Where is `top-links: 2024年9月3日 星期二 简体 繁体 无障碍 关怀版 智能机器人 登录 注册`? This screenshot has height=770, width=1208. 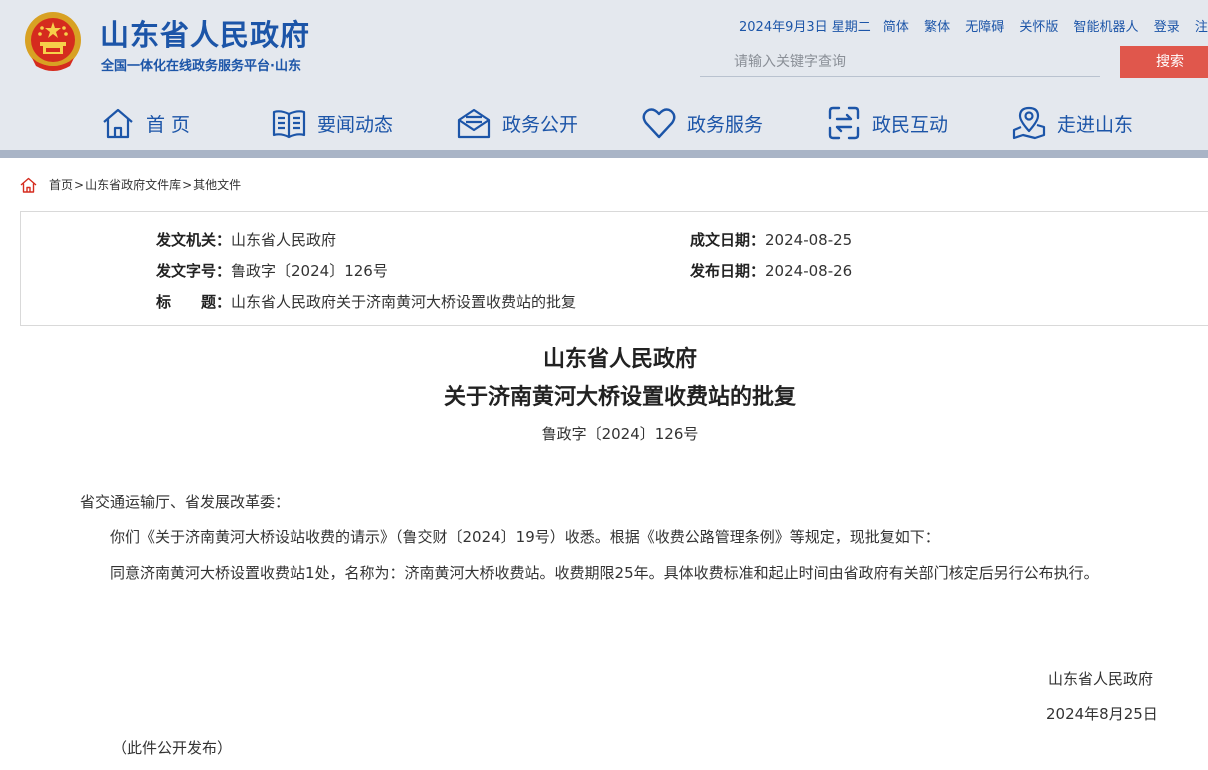
top-links: 2024年9月3日 星期二 简体 繁体 无障碍 关怀版 智能机器人 登录 注册 is located at coordinates (973, 25).